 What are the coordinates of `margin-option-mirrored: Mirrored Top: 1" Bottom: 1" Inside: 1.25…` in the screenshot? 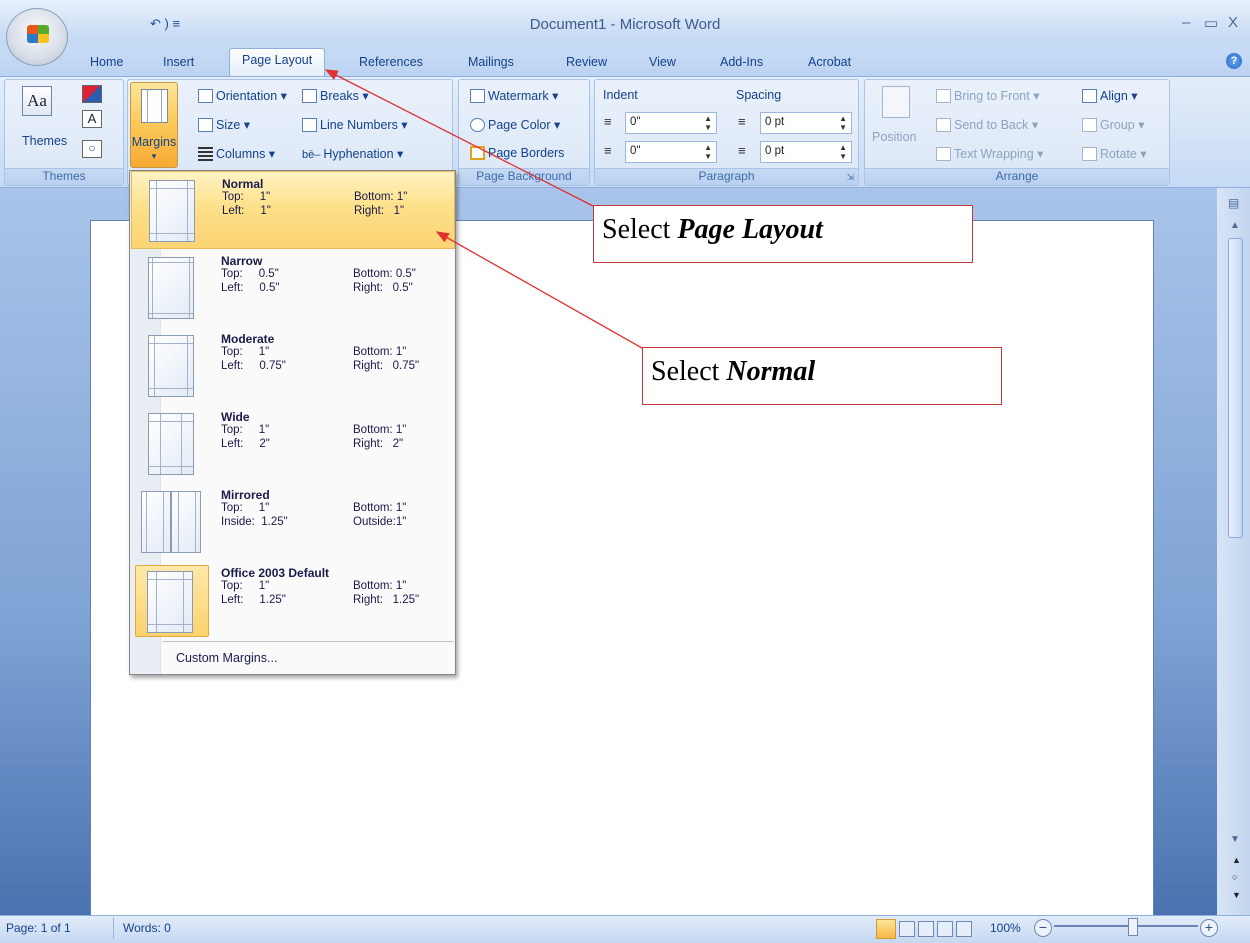 It's located at (293, 522).